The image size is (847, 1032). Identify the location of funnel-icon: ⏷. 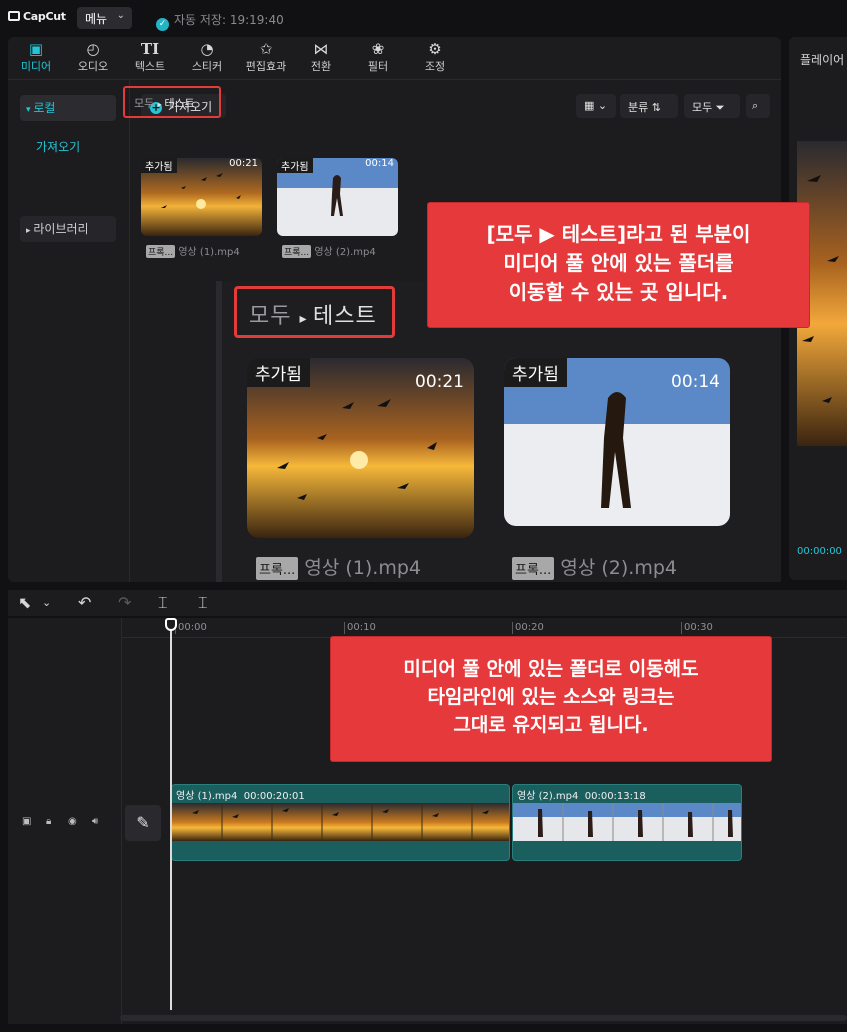
(718, 107).